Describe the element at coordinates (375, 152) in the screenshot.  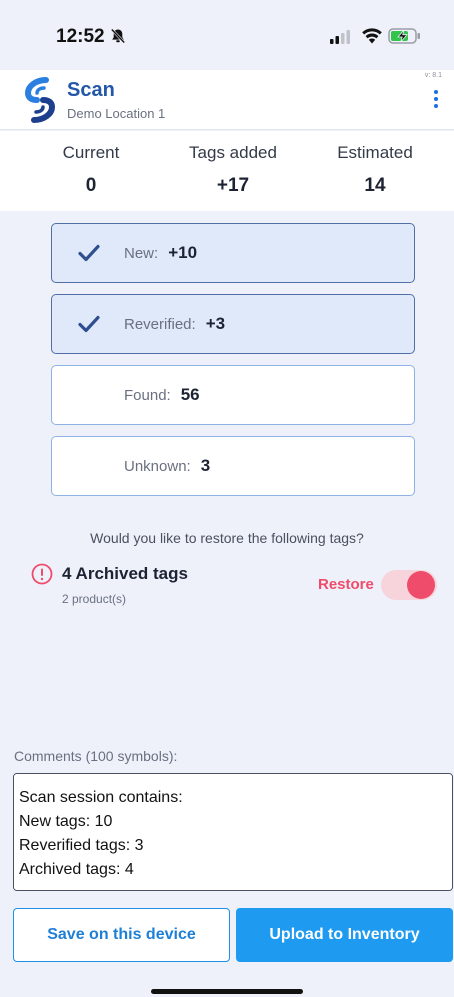
I see `stat-label: Estimated` at that location.